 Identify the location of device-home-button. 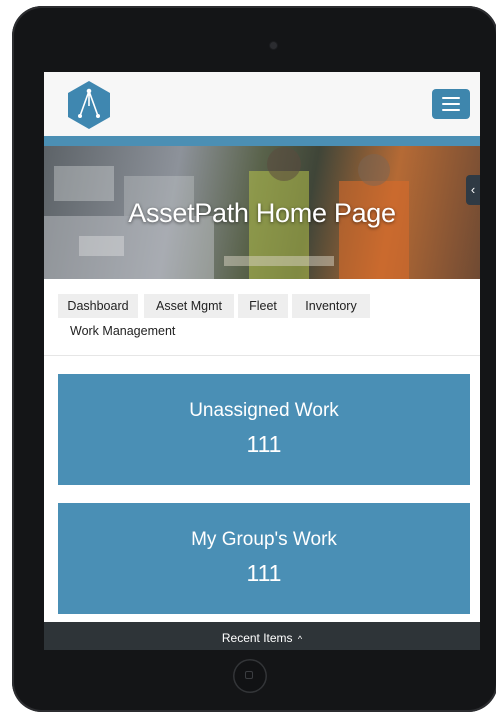
(250, 676).